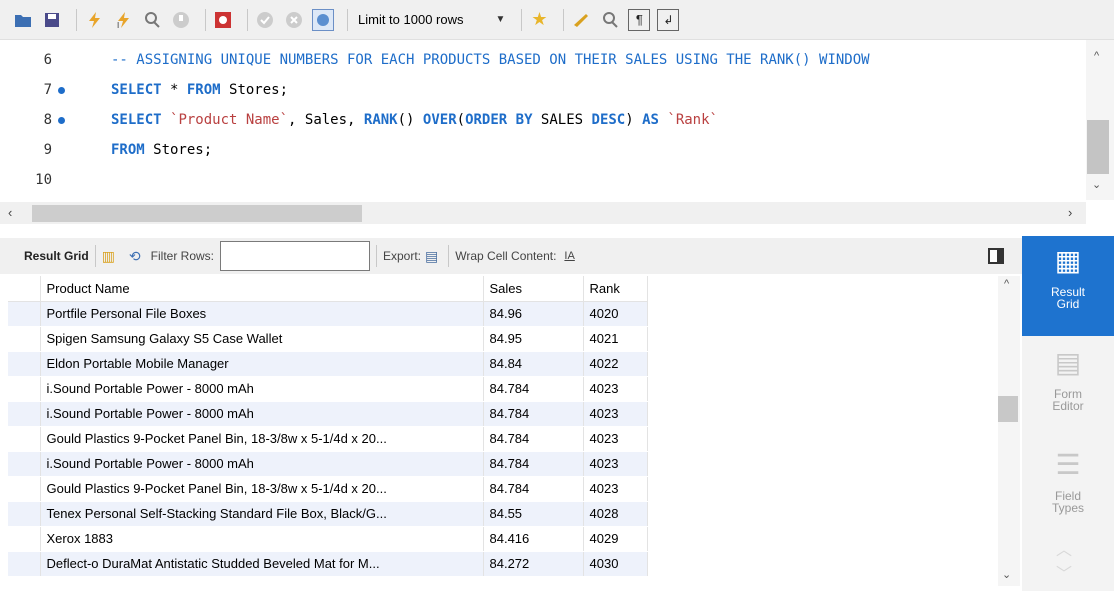 The width and height of the screenshot is (1114, 591). I want to click on save-icon, so click(52, 20).